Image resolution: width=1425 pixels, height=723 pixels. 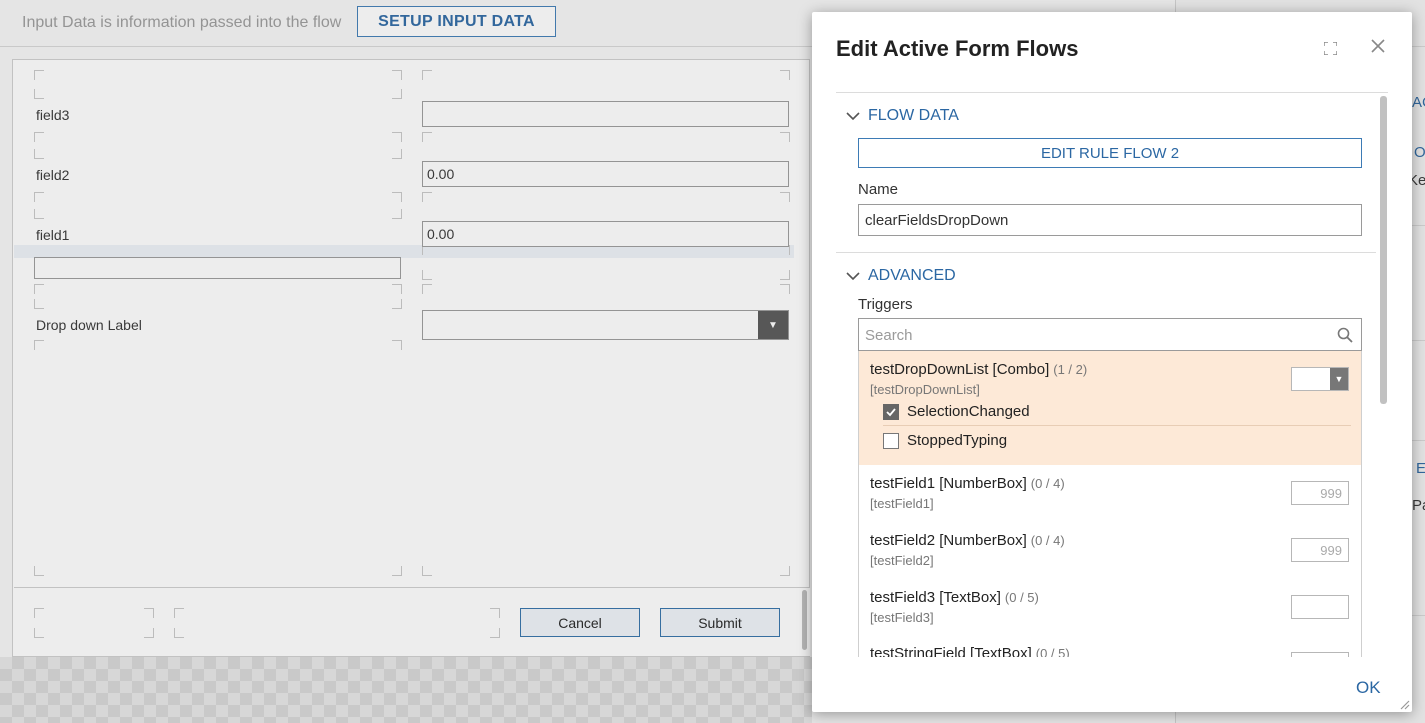 I want to click on advanced-section-toggle: ADVANCED, so click(x=901, y=276).